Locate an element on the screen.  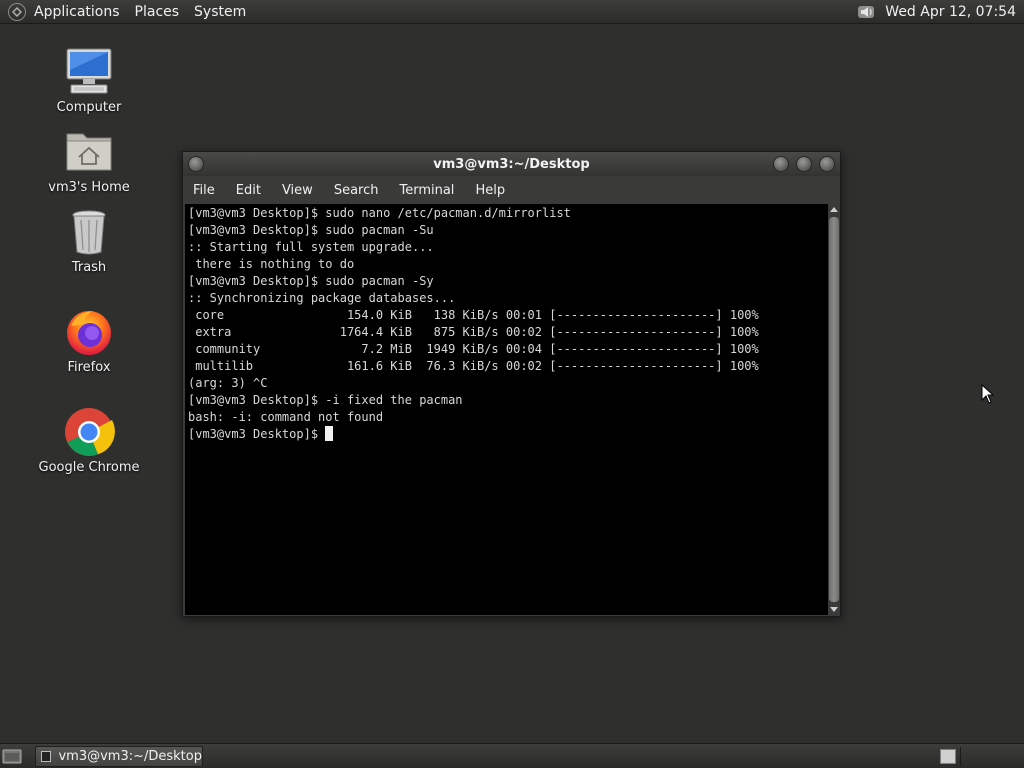
bottom-panel: vm3@vm3:~/Desktop is located at coordinates (512, 755).